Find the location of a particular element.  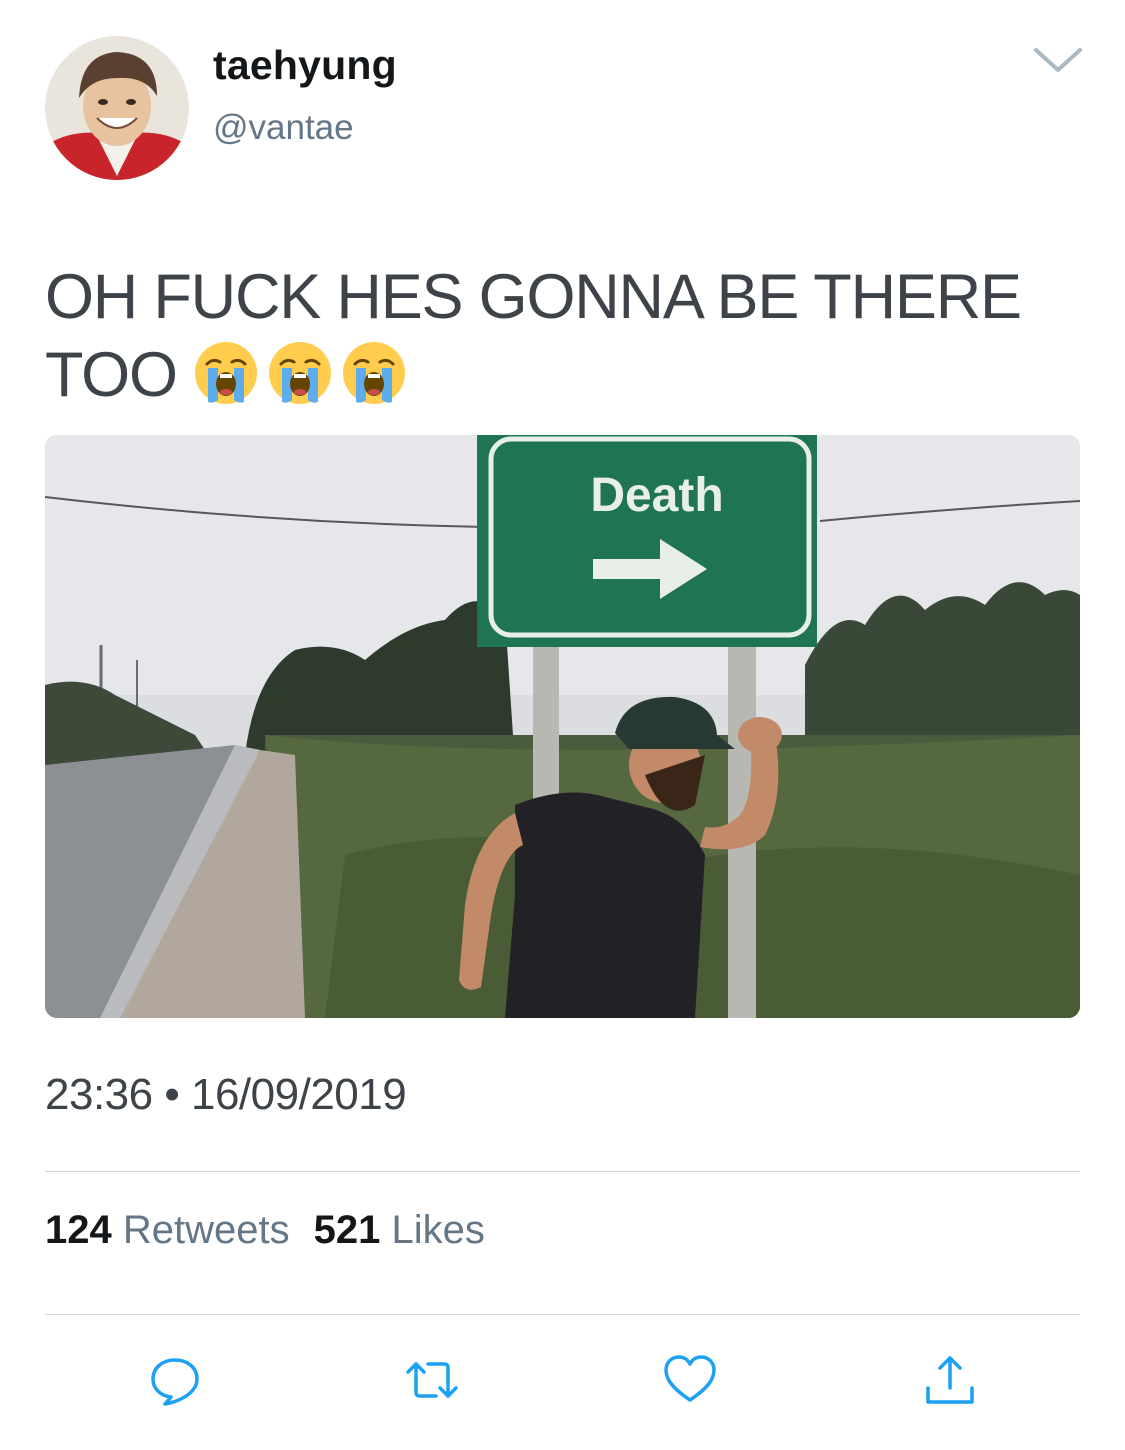

like-icon is located at coordinates (690, 1380).